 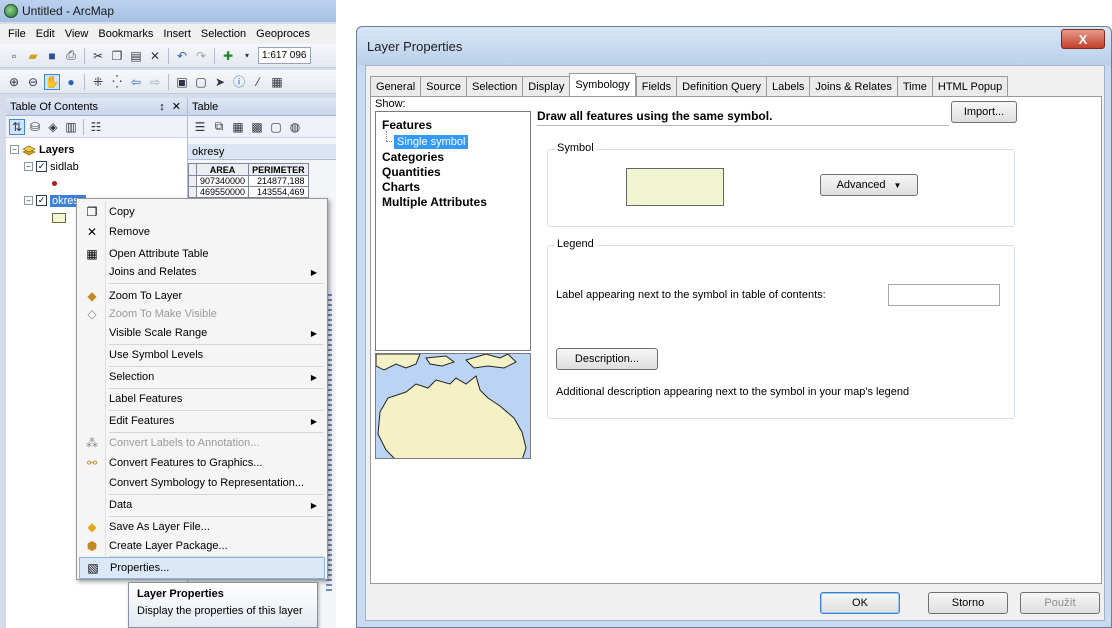 I want to click on menu-selection: Selection, so click(x=223, y=34).